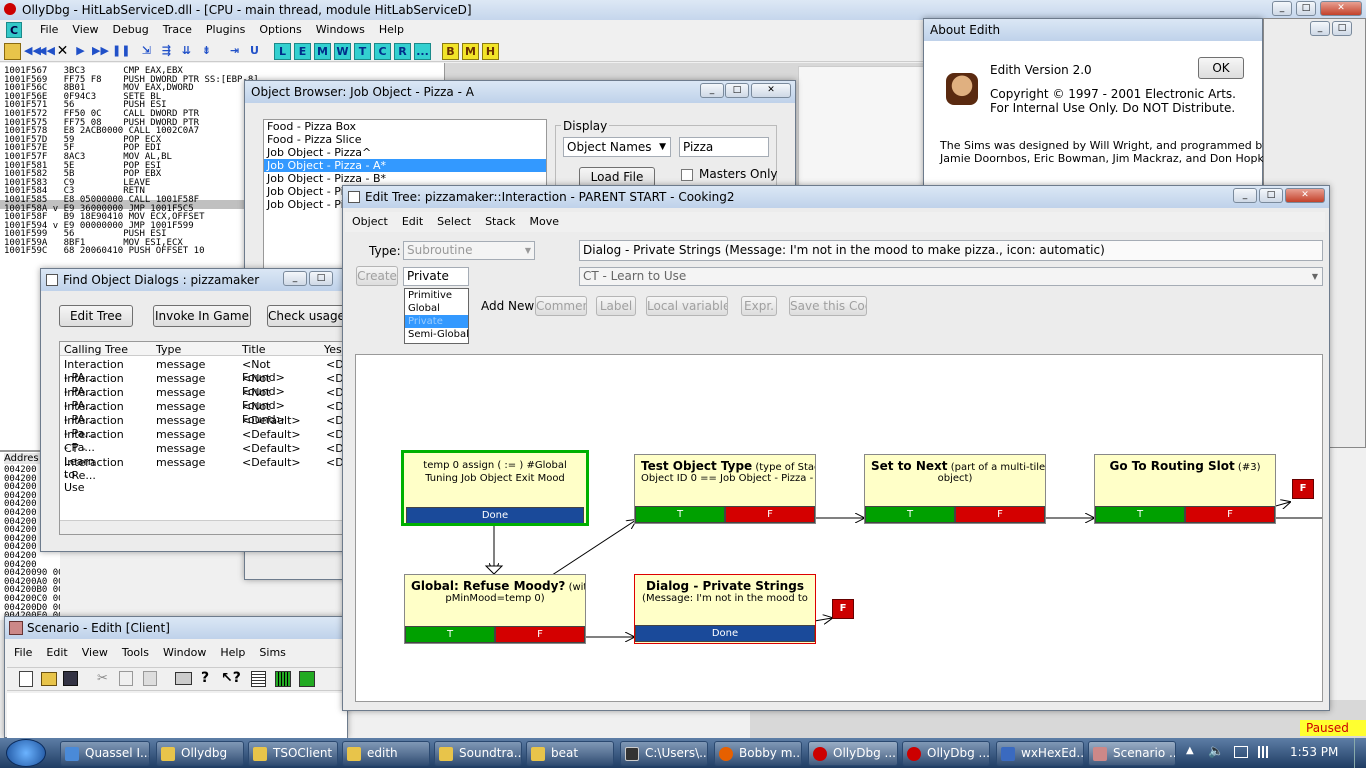  What do you see at coordinates (454, 221) in the screenshot?
I see `et-menu-select: Select` at bounding box center [454, 221].